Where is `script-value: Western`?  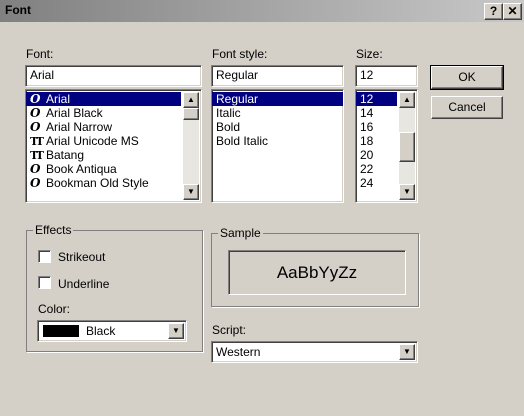
script-value: Western is located at coordinates (238, 352).